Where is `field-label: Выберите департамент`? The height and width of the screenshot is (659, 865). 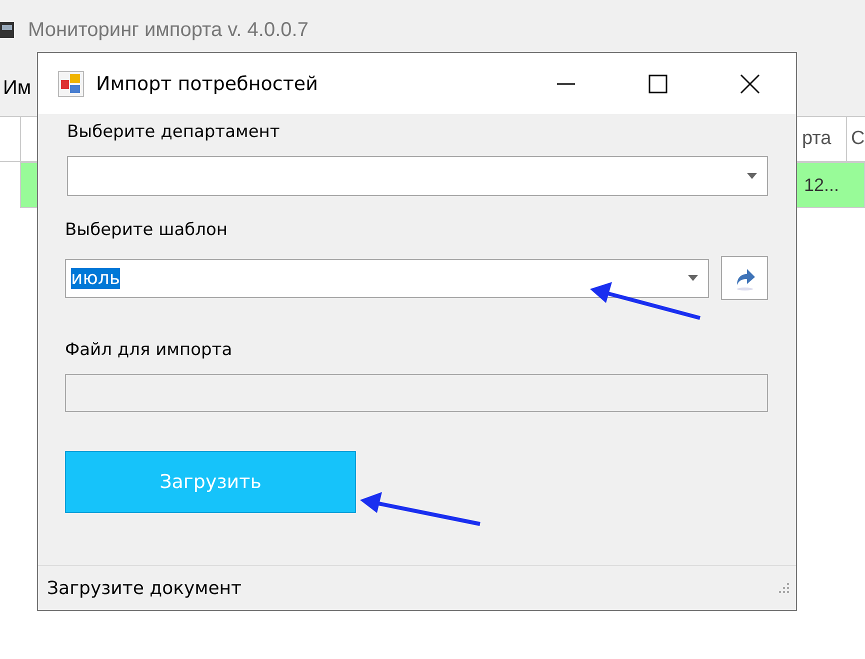 field-label: Выберите департамент is located at coordinates (173, 132).